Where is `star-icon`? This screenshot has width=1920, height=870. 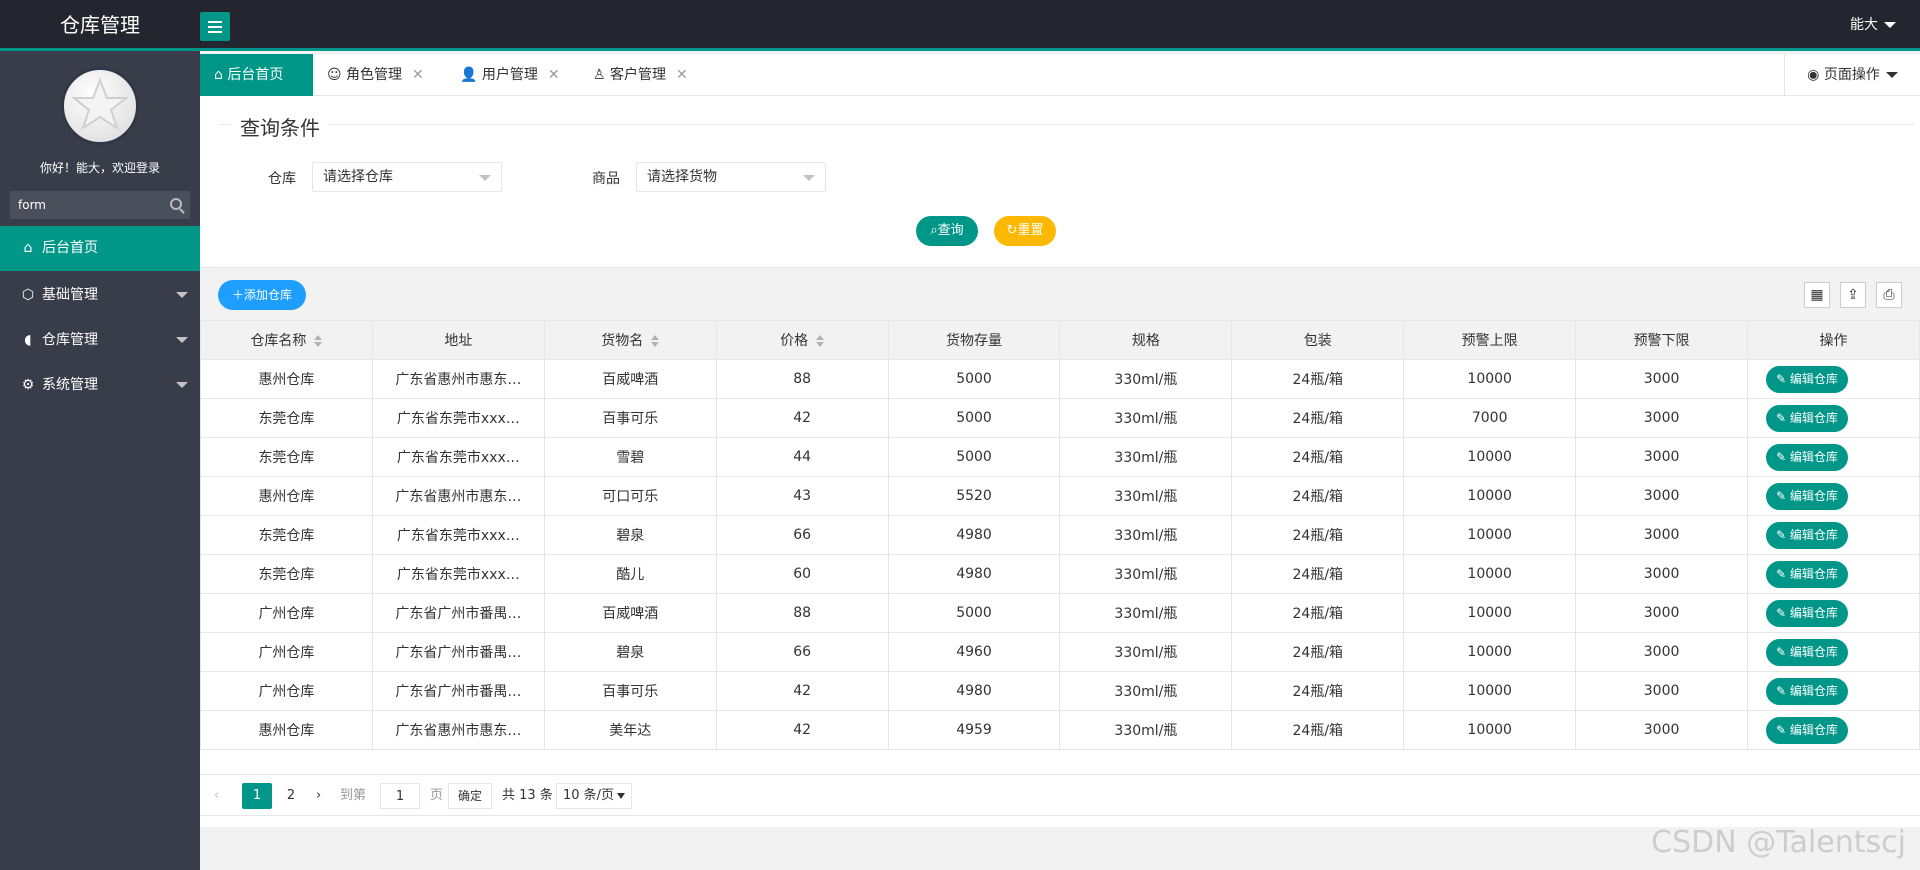
star-icon is located at coordinates (100, 104).